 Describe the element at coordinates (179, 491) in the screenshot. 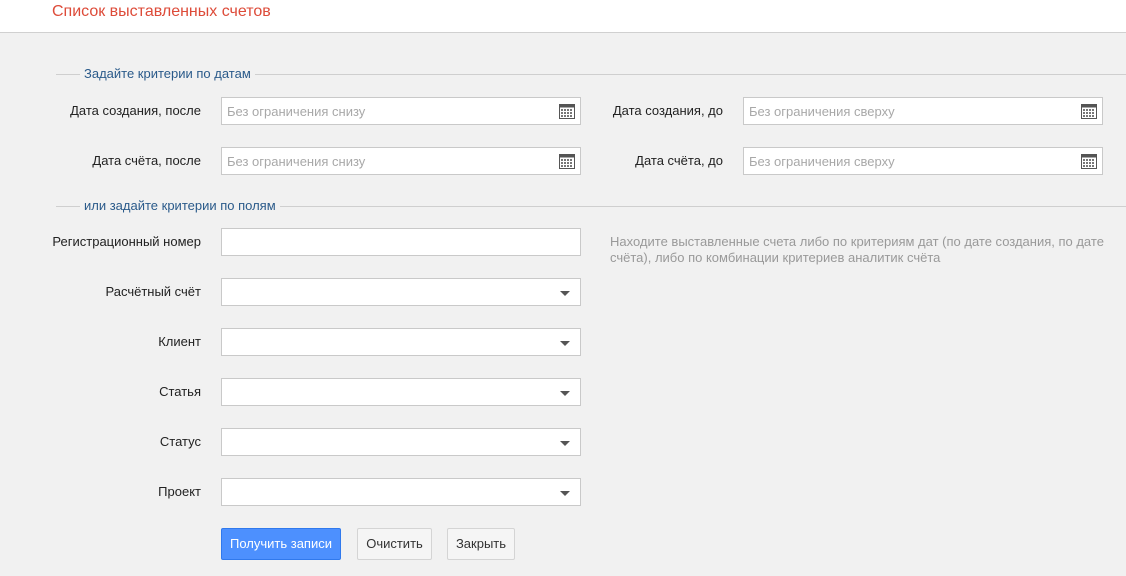

I see `project-label: Проект` at that location.